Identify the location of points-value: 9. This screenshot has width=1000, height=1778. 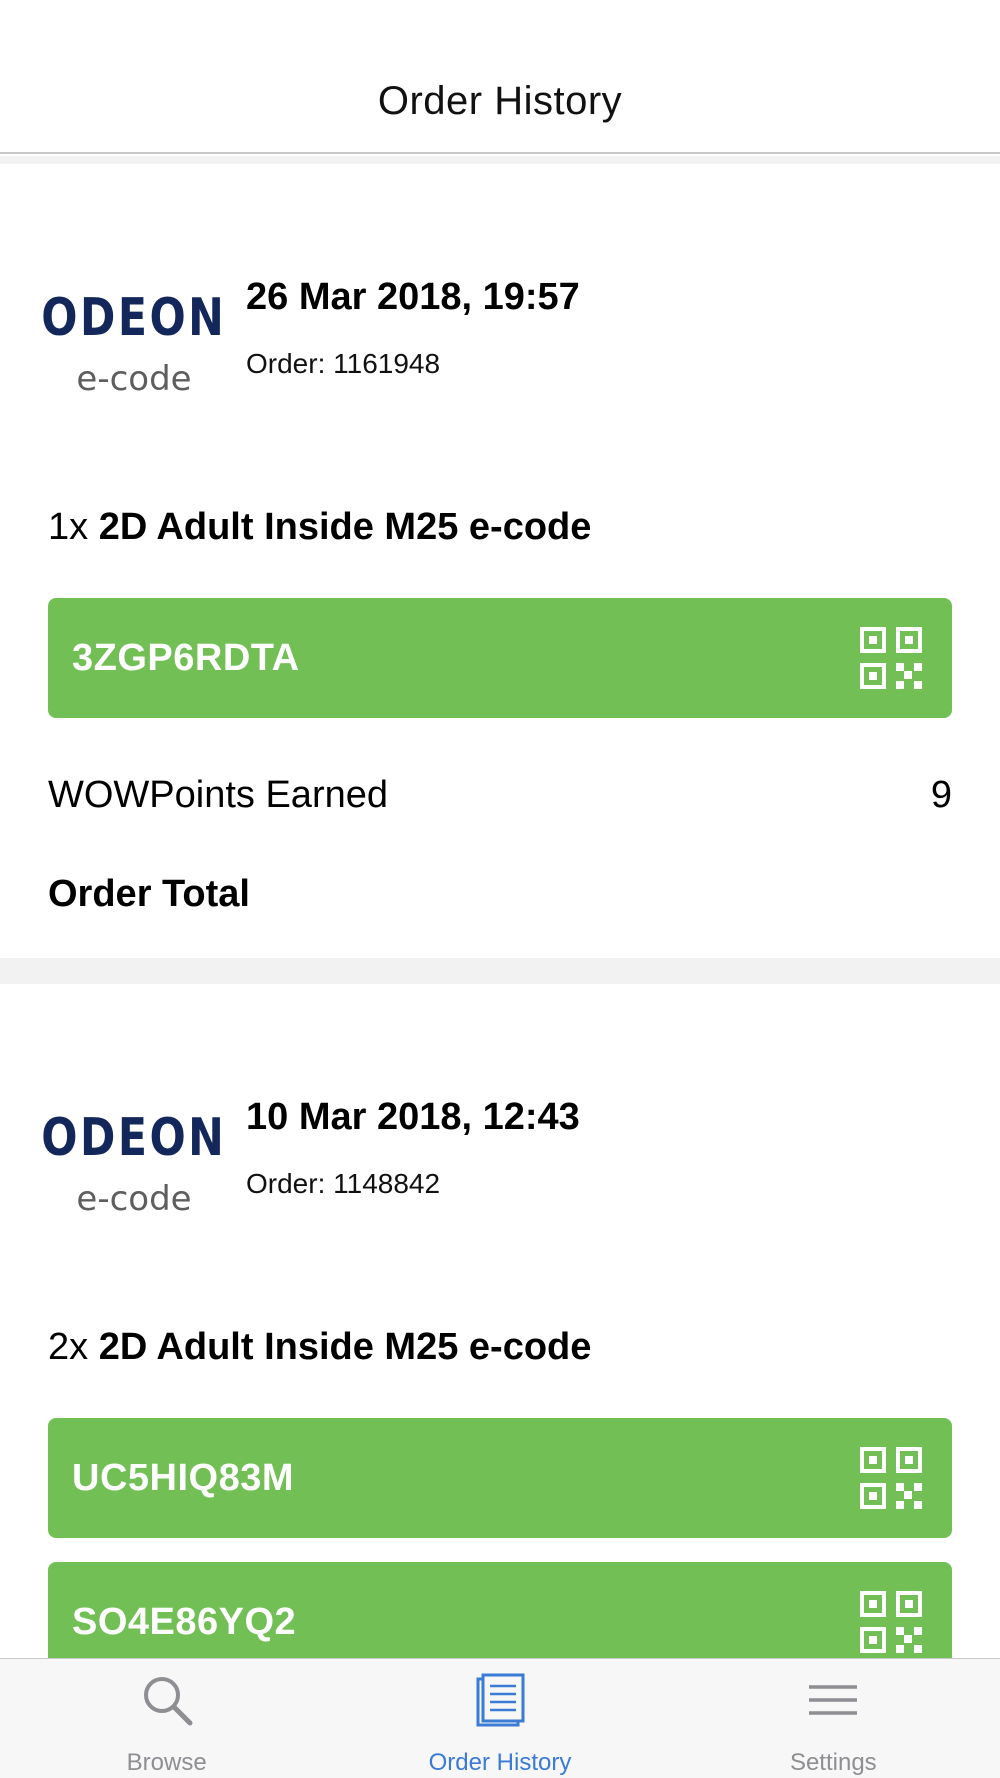
(941, 795).